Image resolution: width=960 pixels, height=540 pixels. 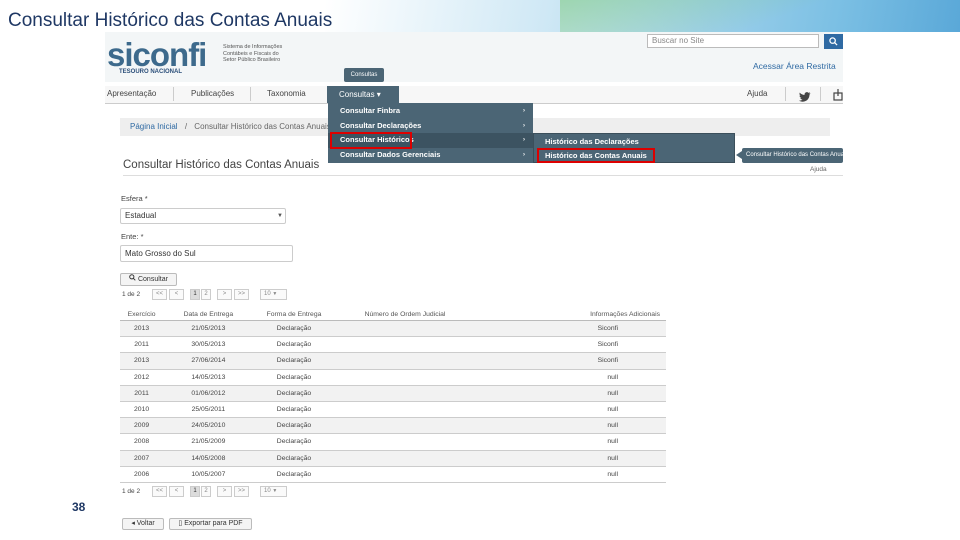 I want to click on nav-taxonomia: Taxonomia, so click(x=286, y=93).